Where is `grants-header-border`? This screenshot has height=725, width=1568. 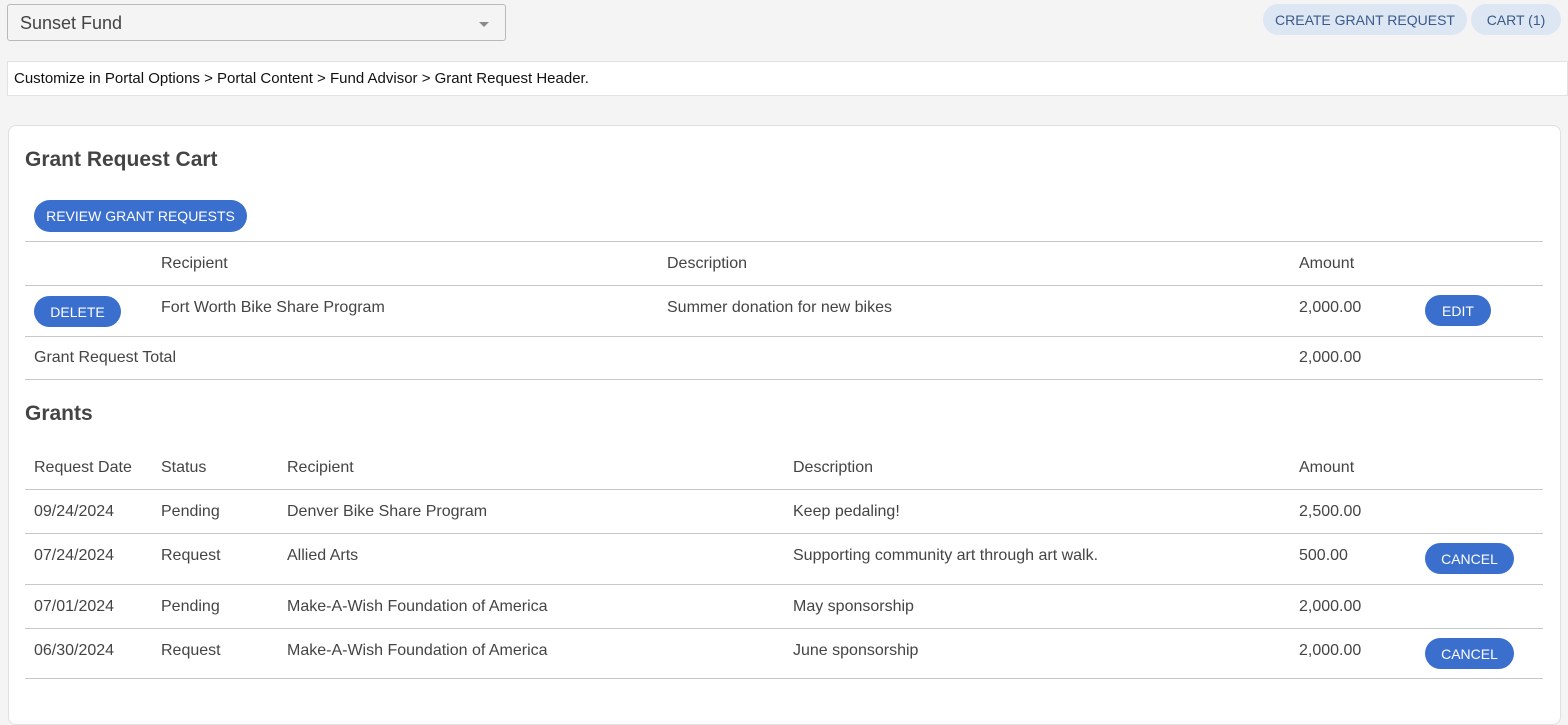
grants-header-border is located at coordinates (784, 489).